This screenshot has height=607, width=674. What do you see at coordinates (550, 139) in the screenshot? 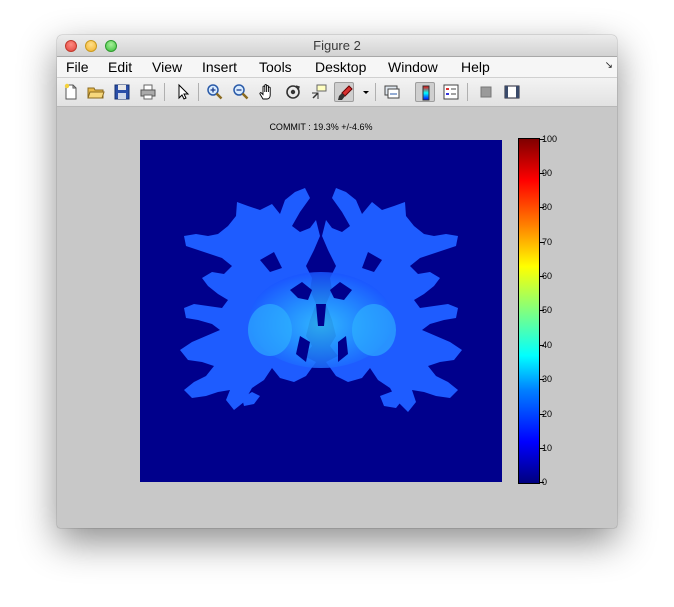
I see `colorbar-label-100: 100` at bounding box center [550, 139].